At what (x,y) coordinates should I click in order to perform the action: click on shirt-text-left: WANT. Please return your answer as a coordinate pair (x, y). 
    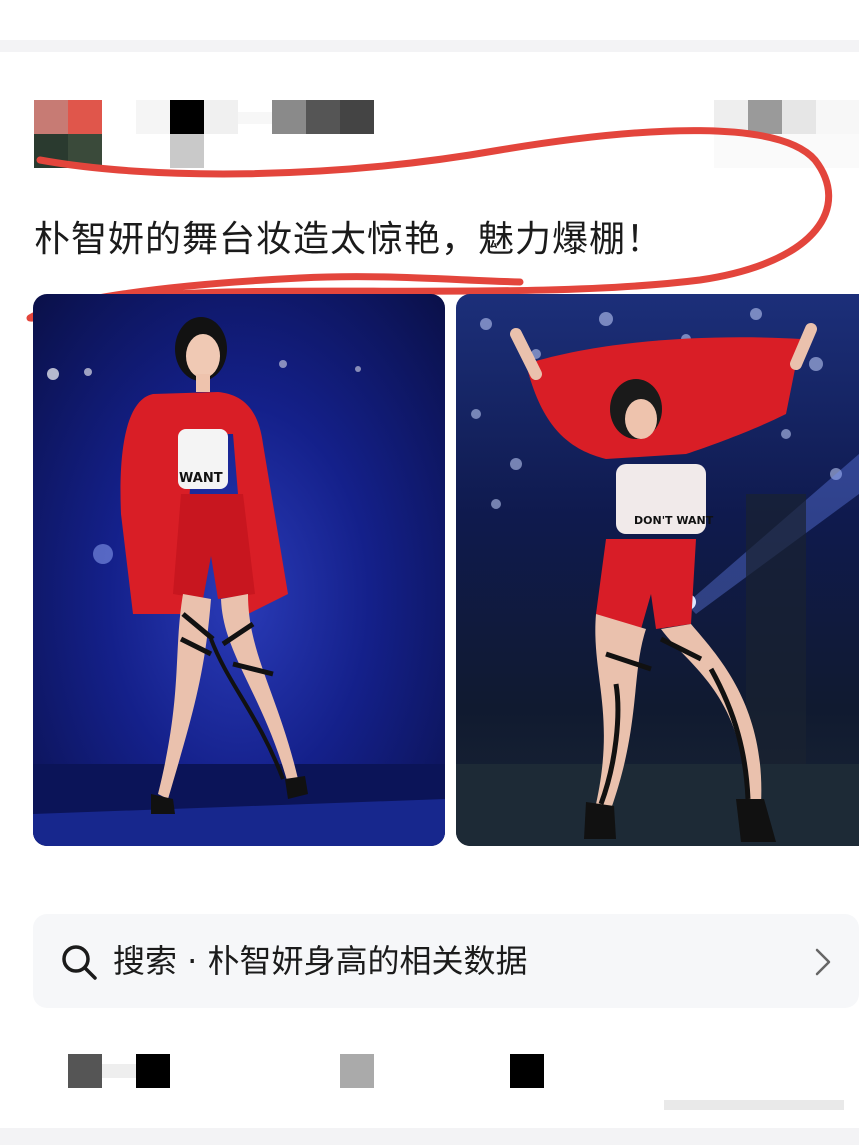
    Looking at the image, I should click on (201, 478).